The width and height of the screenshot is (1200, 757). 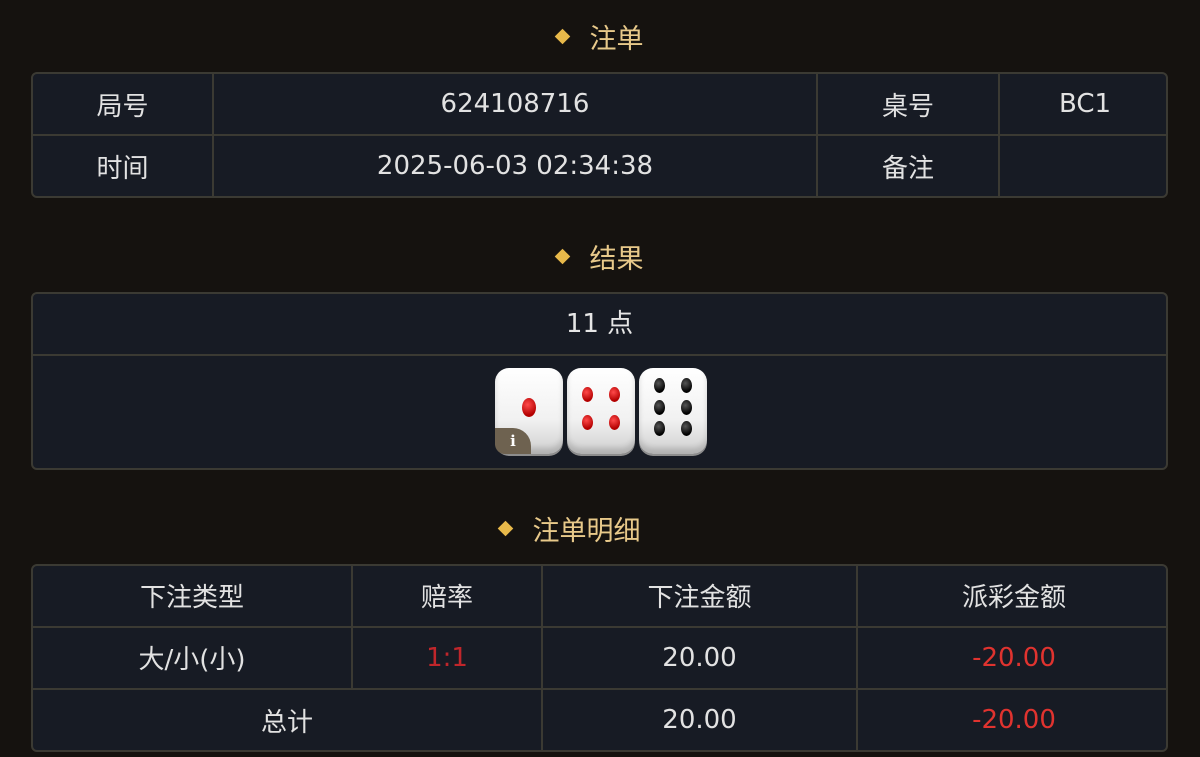 I want to click on die-six-icon, so click(x=673, y=411).